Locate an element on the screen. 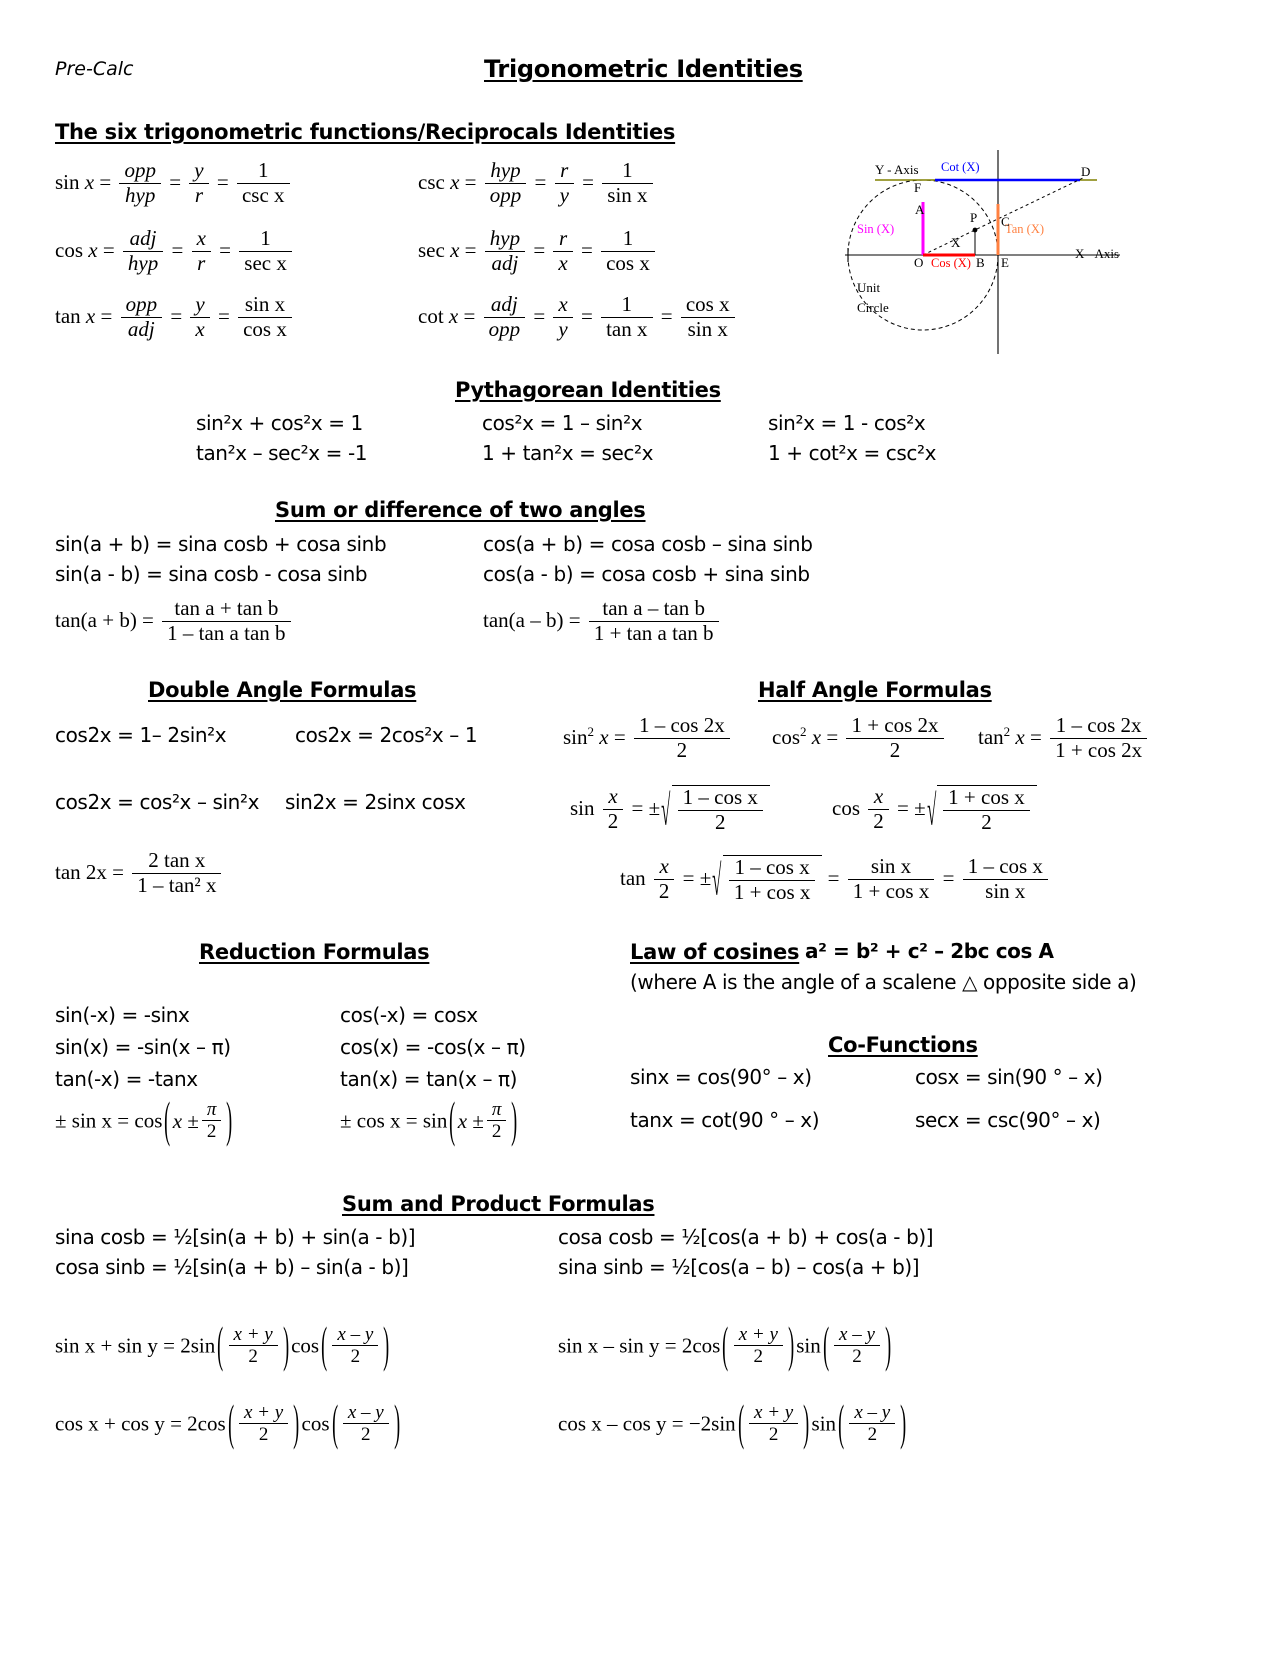 This screenshot has width=1280, height=1656. mid-fn: sin is located at coordinates (808, 1345).